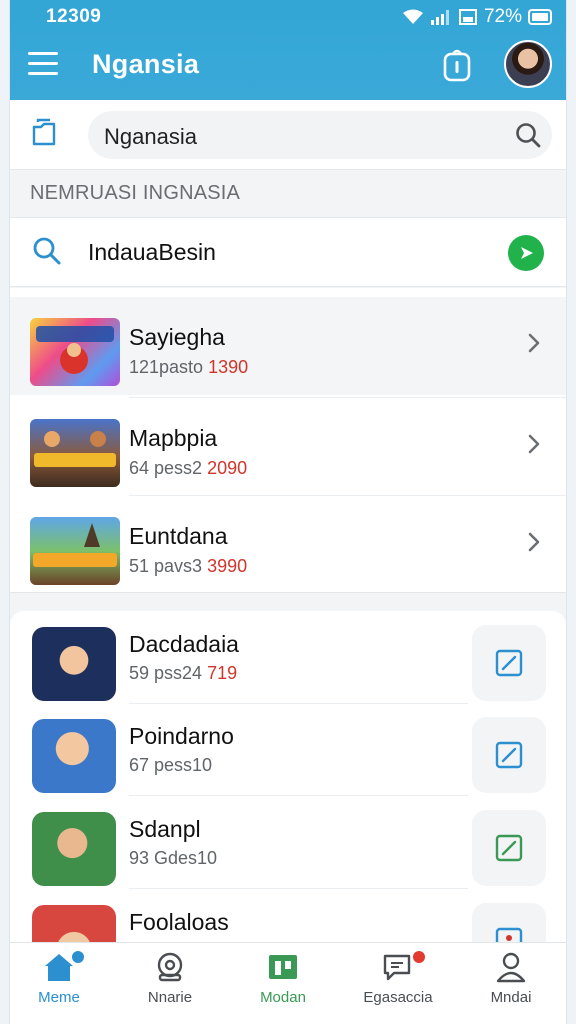  I want to click on list-item: Sayiegha 121pasto 1390, so click(288, 346).